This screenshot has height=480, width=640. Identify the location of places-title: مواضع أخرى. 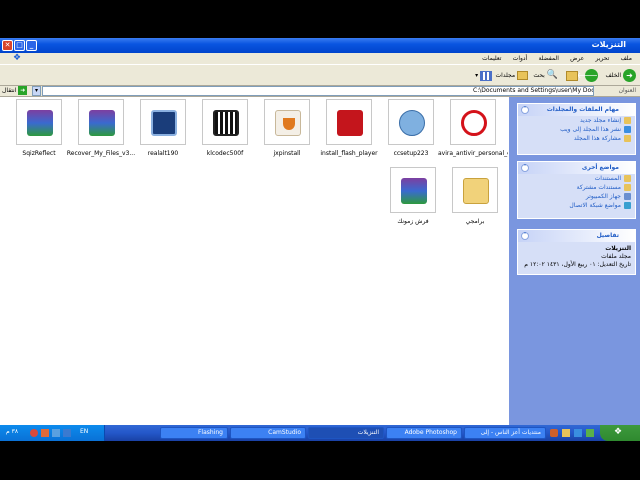
(600, 167).